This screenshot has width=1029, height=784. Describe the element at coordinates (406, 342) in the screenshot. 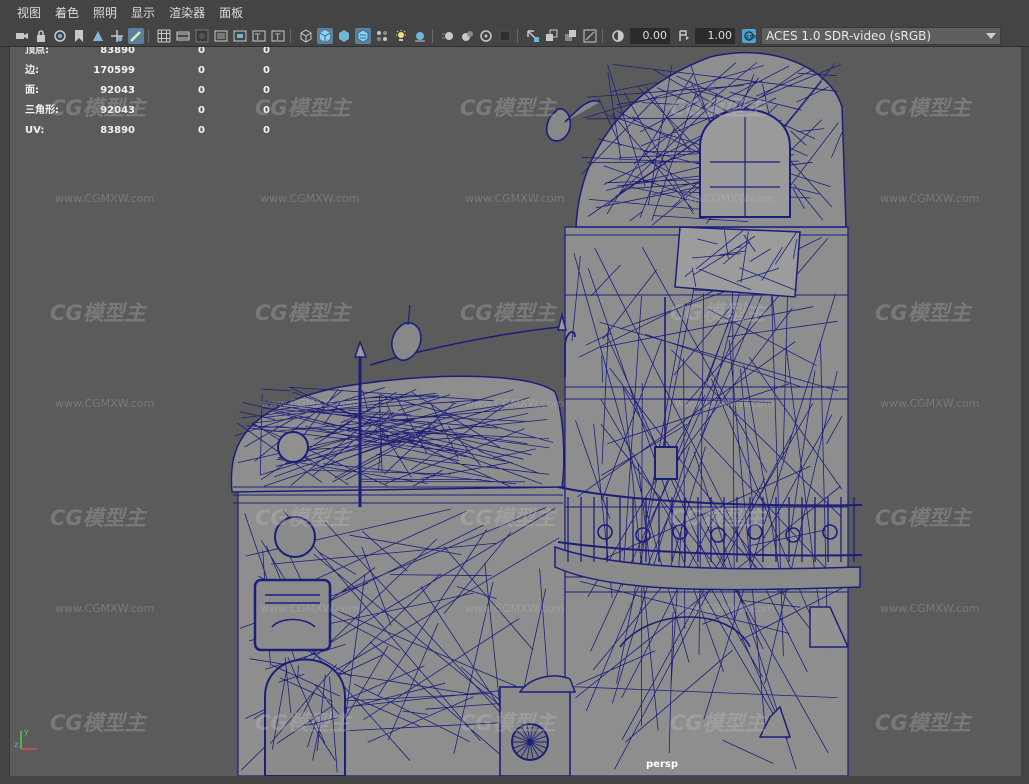

I see `bird-icon` at that location.